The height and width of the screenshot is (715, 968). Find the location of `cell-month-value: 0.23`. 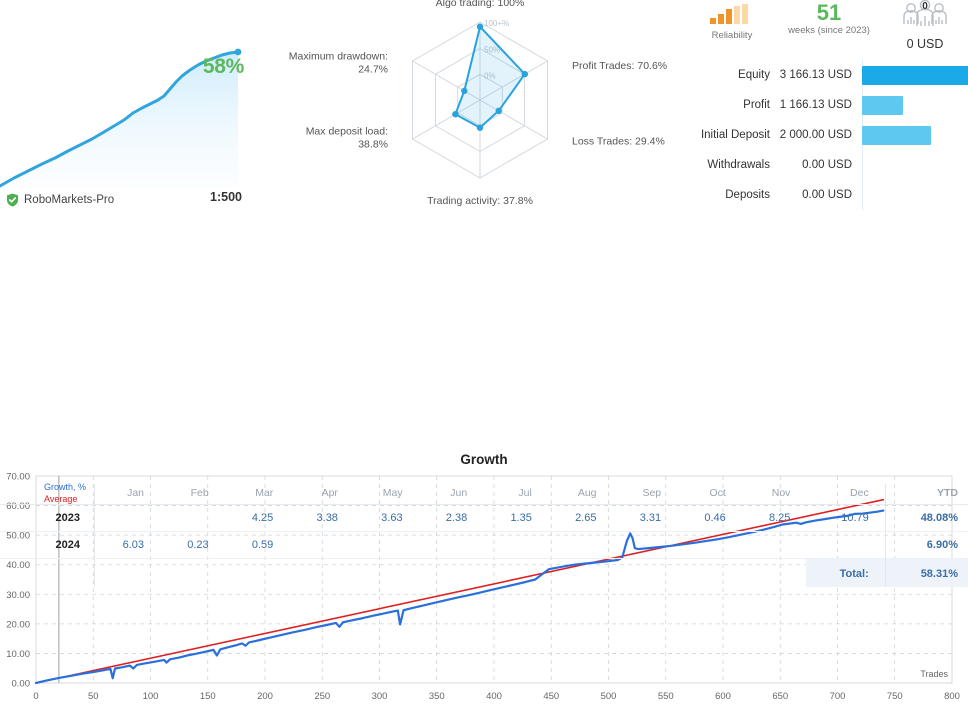

cell-month-value: 0.23 is located at coordinates (192, 545).